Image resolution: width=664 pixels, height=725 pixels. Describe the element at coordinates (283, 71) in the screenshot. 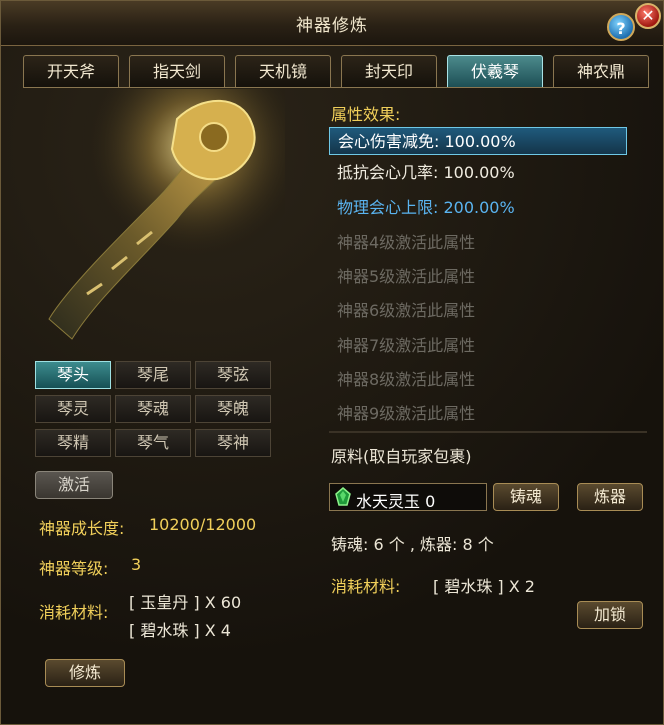

I see `tab-tianjijing: 天机镜` at that location.